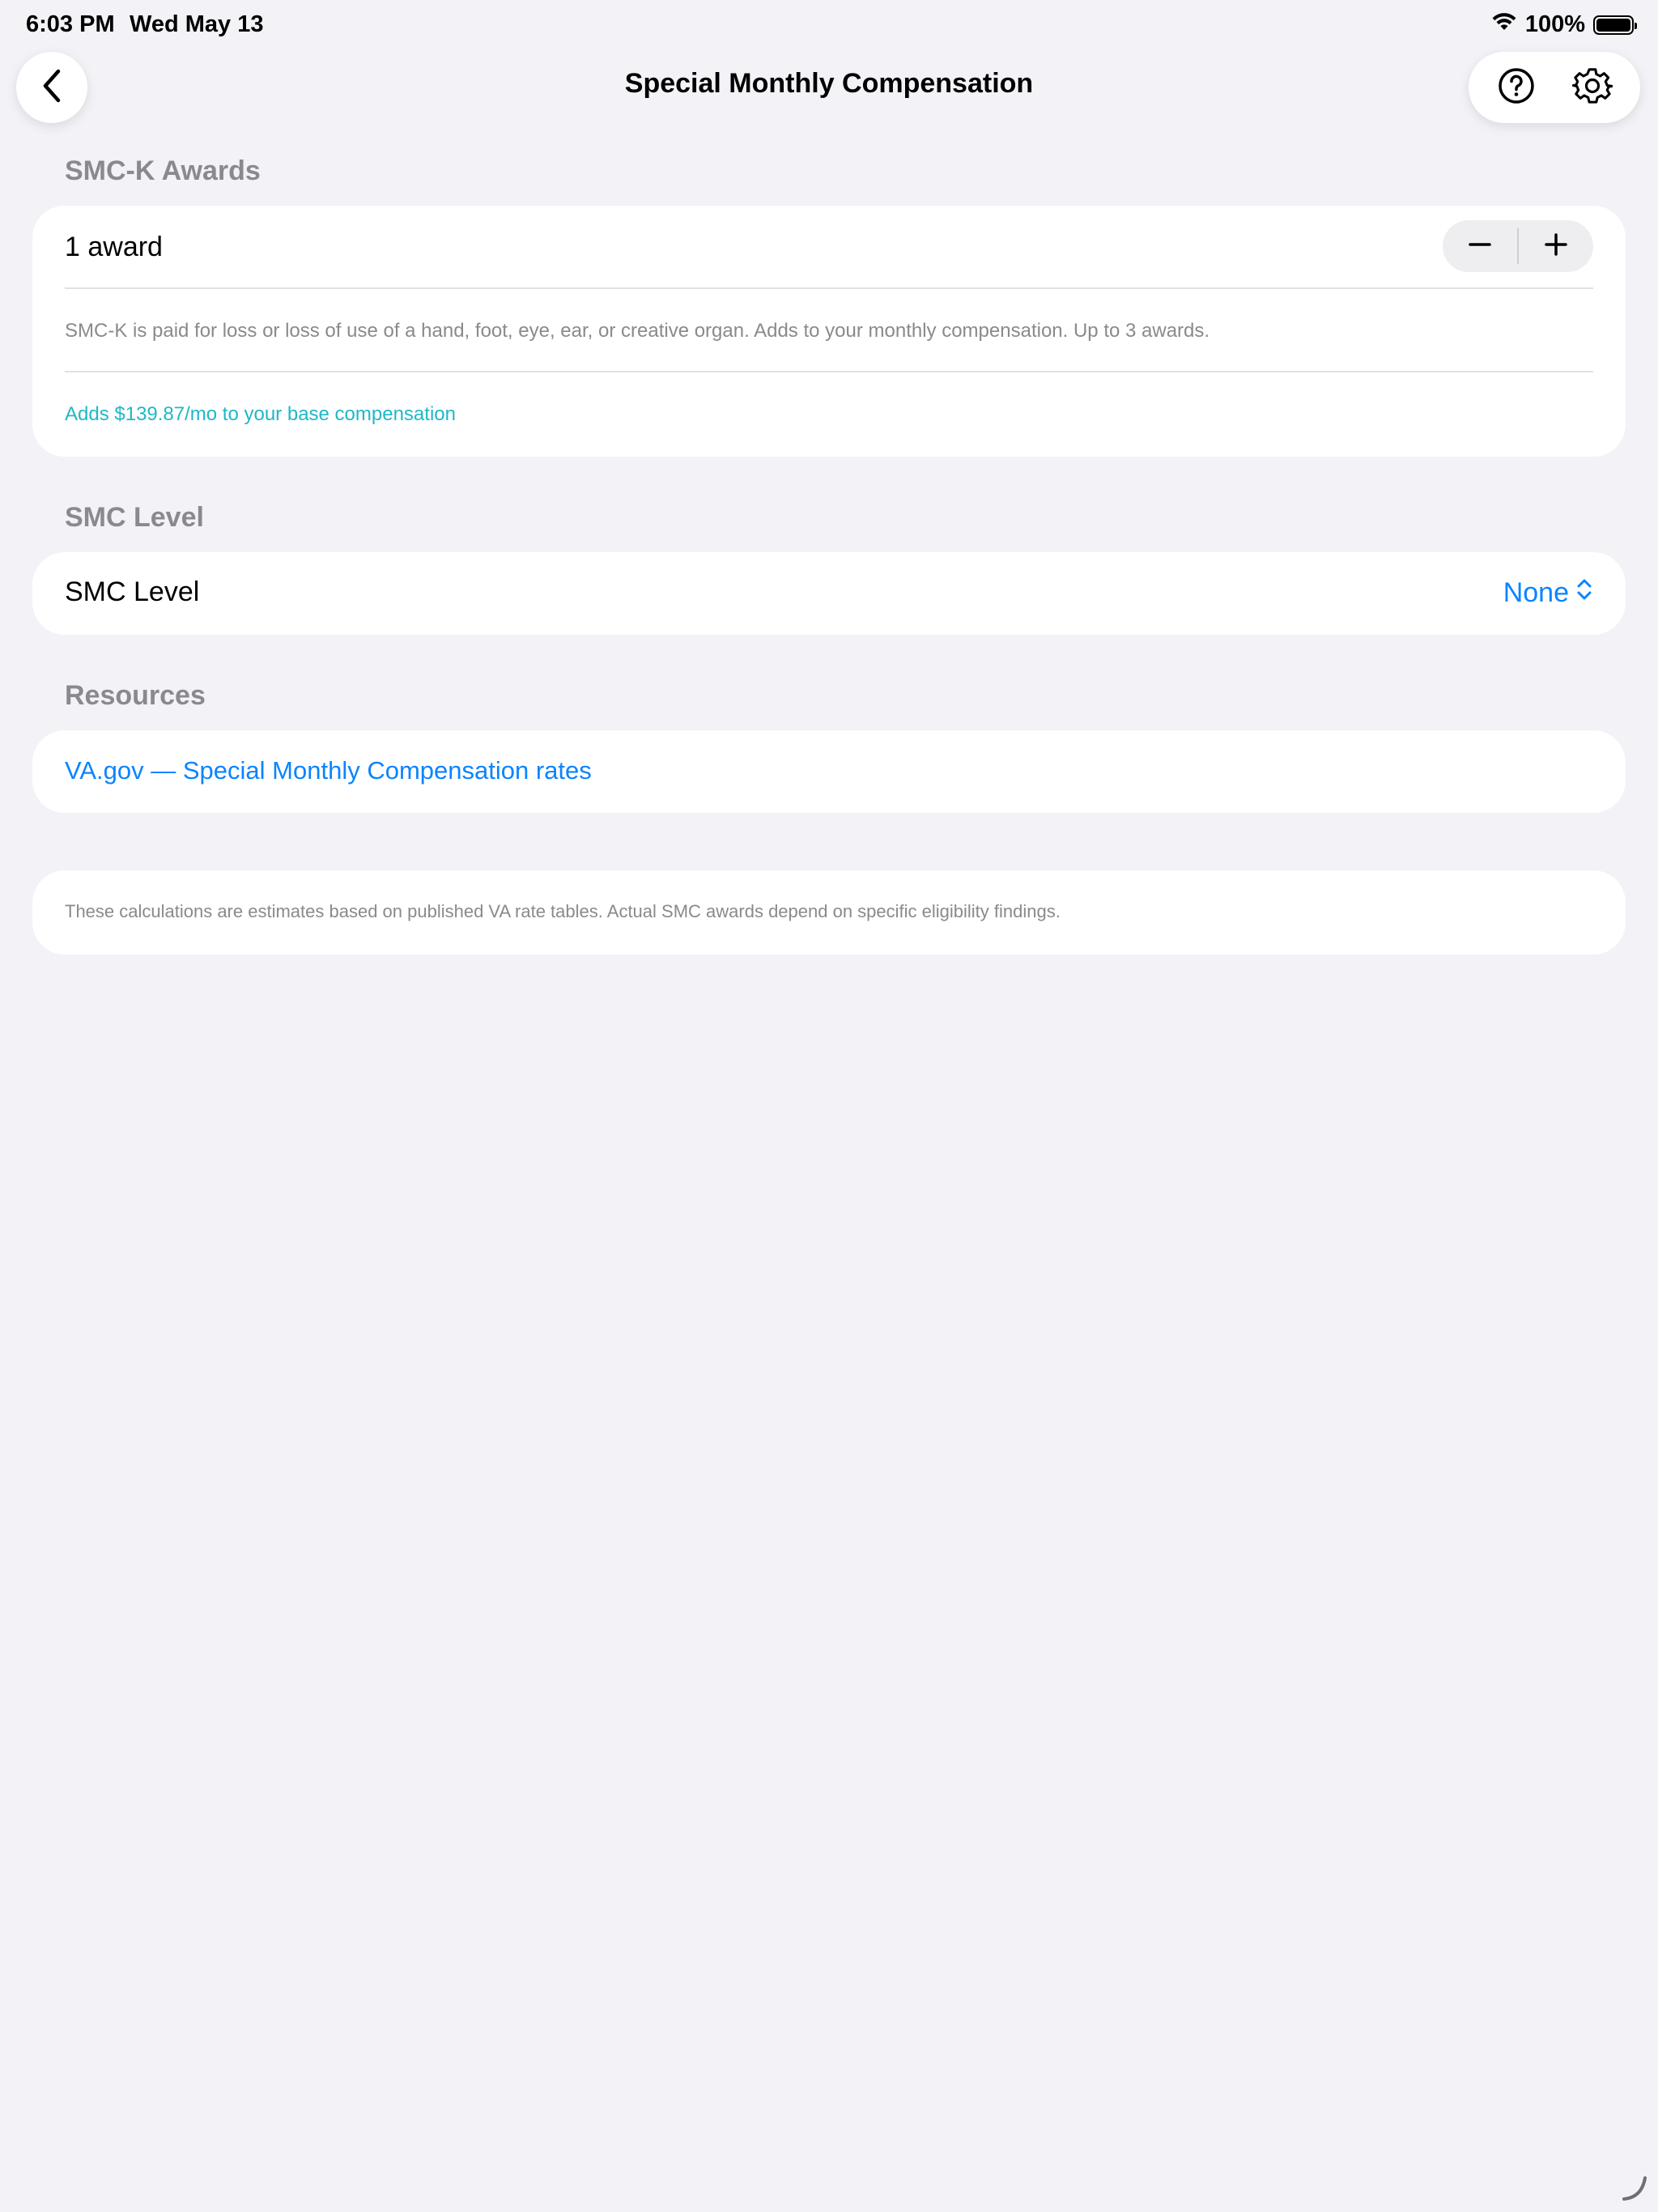 Image resolution: width=1658 pixels, height=2212 pixels. I want to click on smc-level-row: SMC Level, so click(829, 592).